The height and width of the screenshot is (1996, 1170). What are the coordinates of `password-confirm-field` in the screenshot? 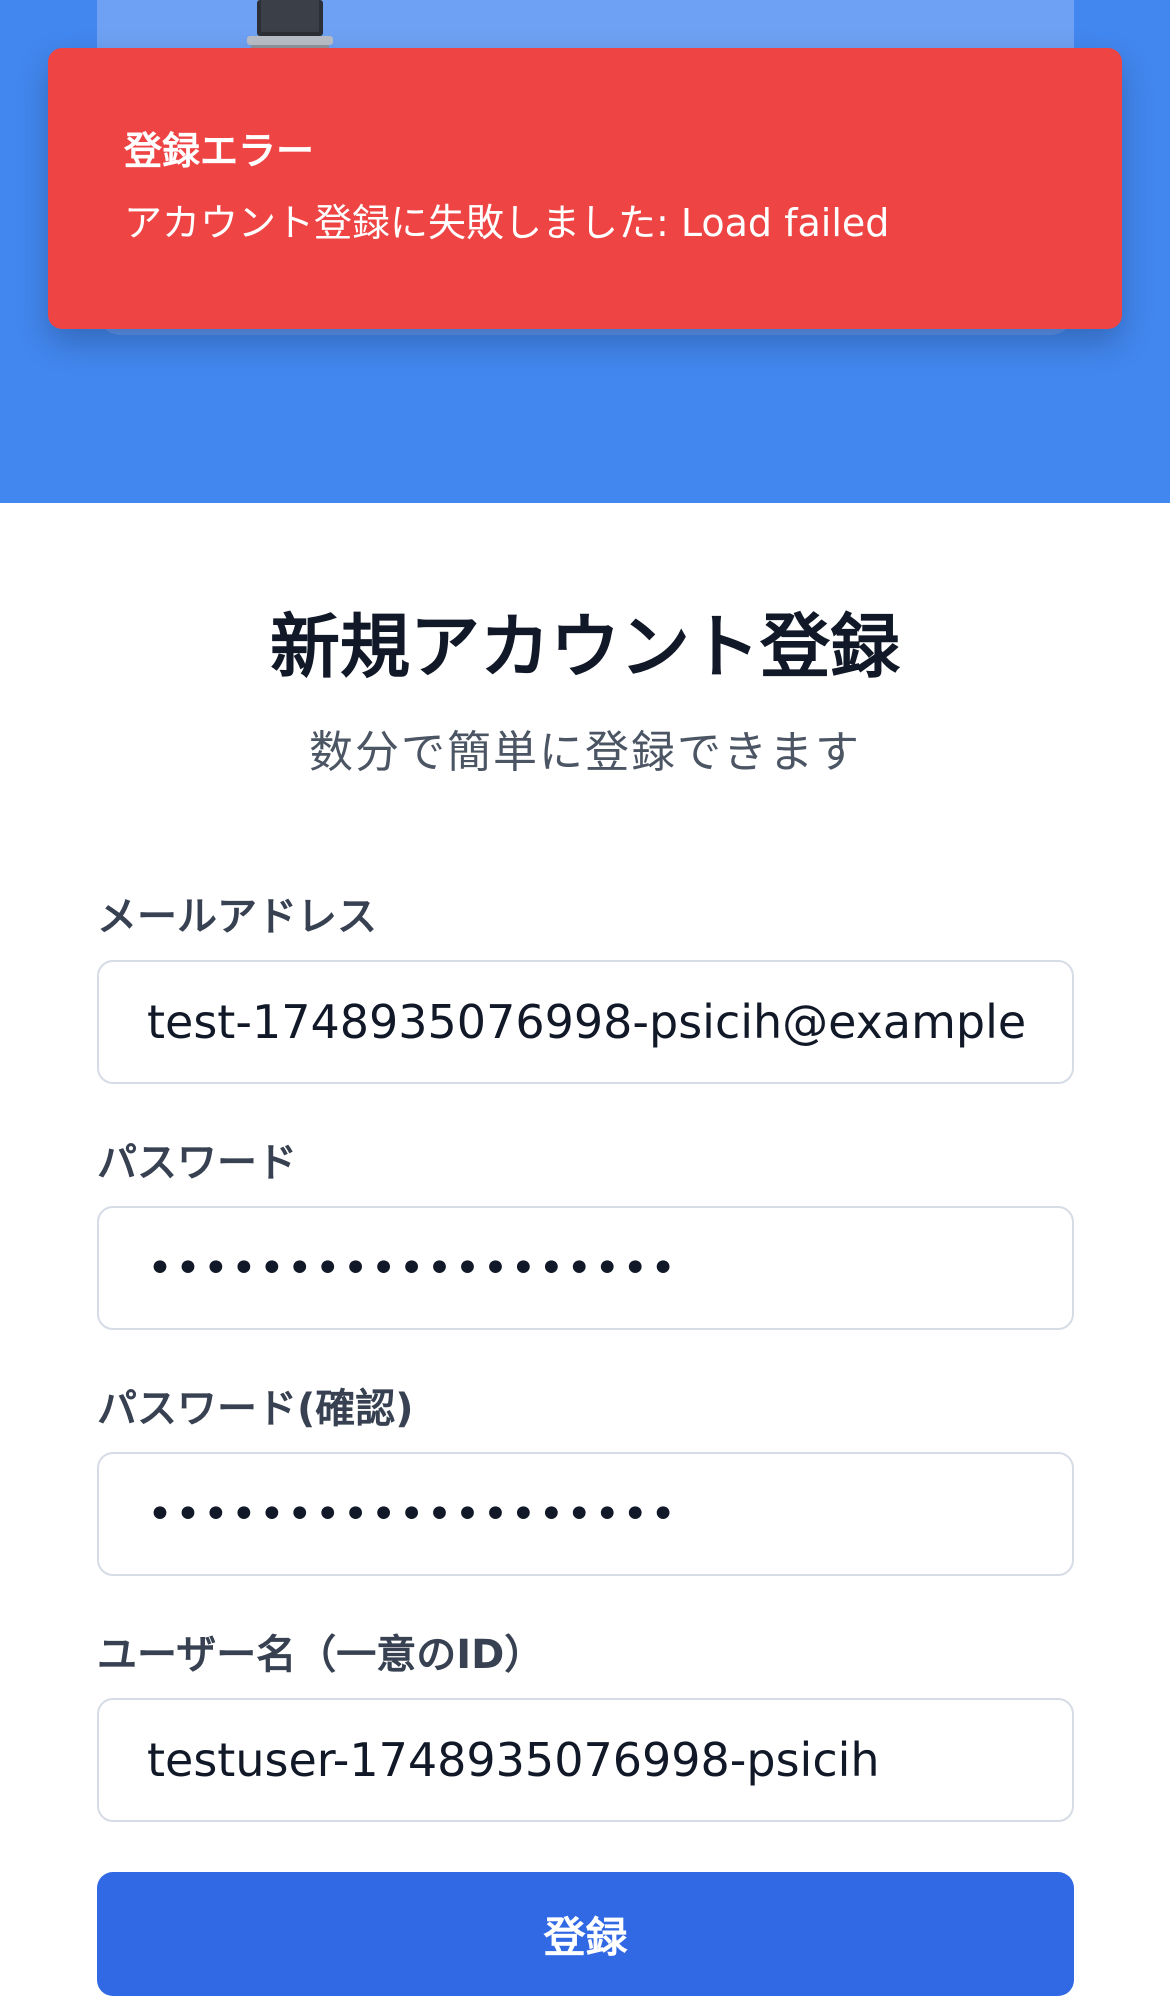 It's located at (585, 1514).